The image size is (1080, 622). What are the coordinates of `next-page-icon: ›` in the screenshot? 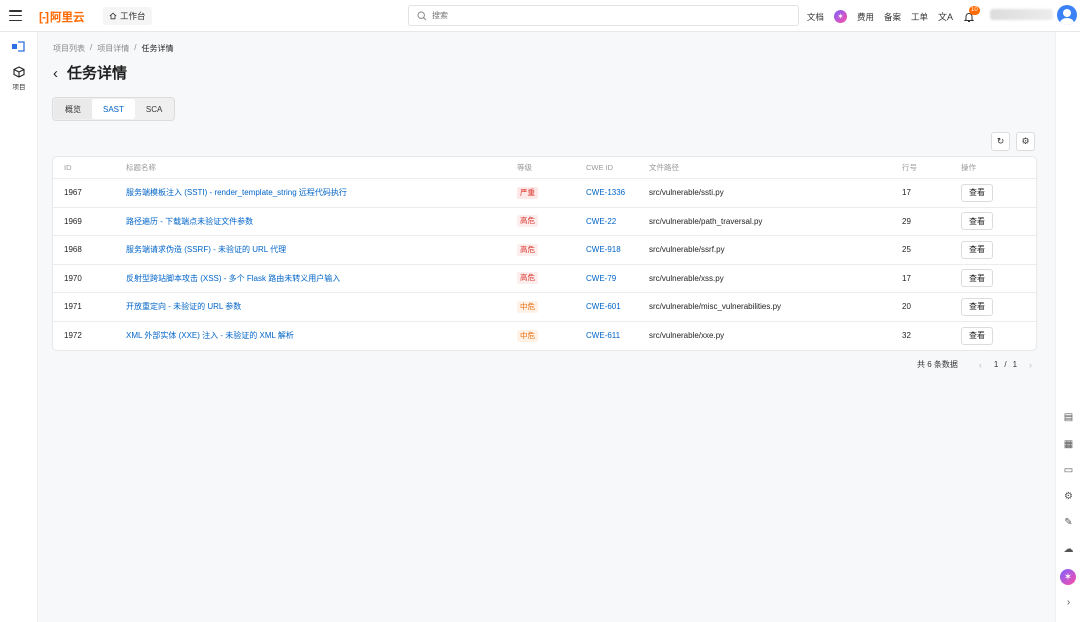 It's located at (1030, 365).